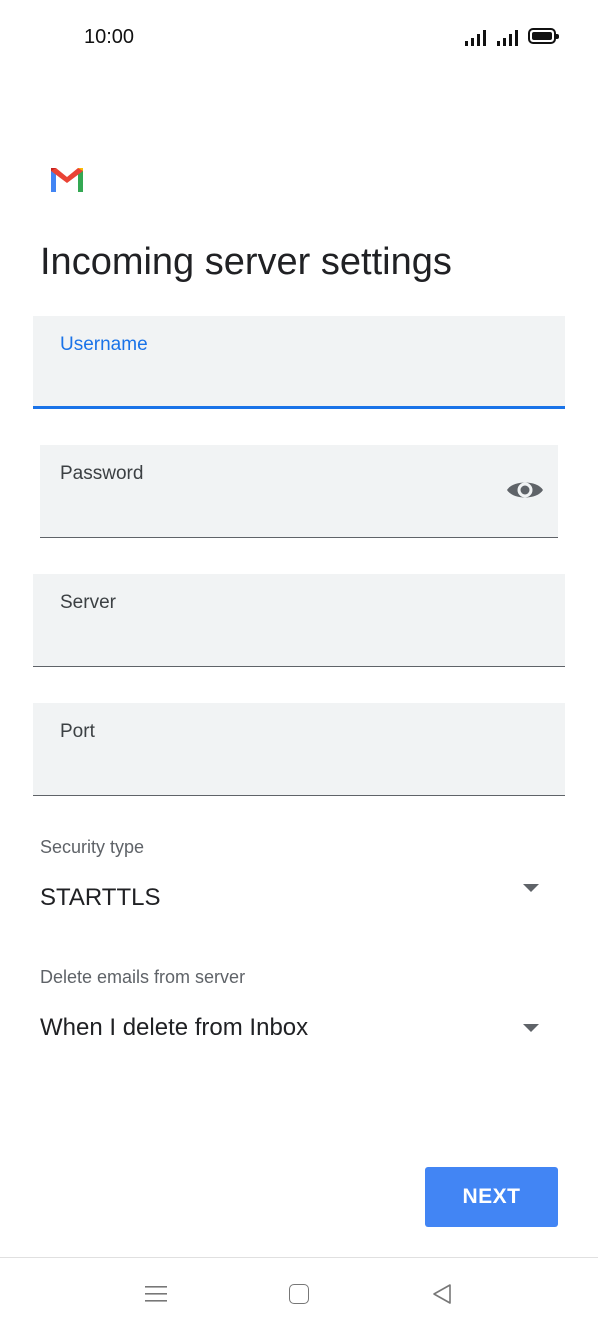 The width and height of the screenshot is (598, 1331). Describe the element at coordinates (246, 262) in the screenshot. I see `page-title: Incoming server settings` at that location.